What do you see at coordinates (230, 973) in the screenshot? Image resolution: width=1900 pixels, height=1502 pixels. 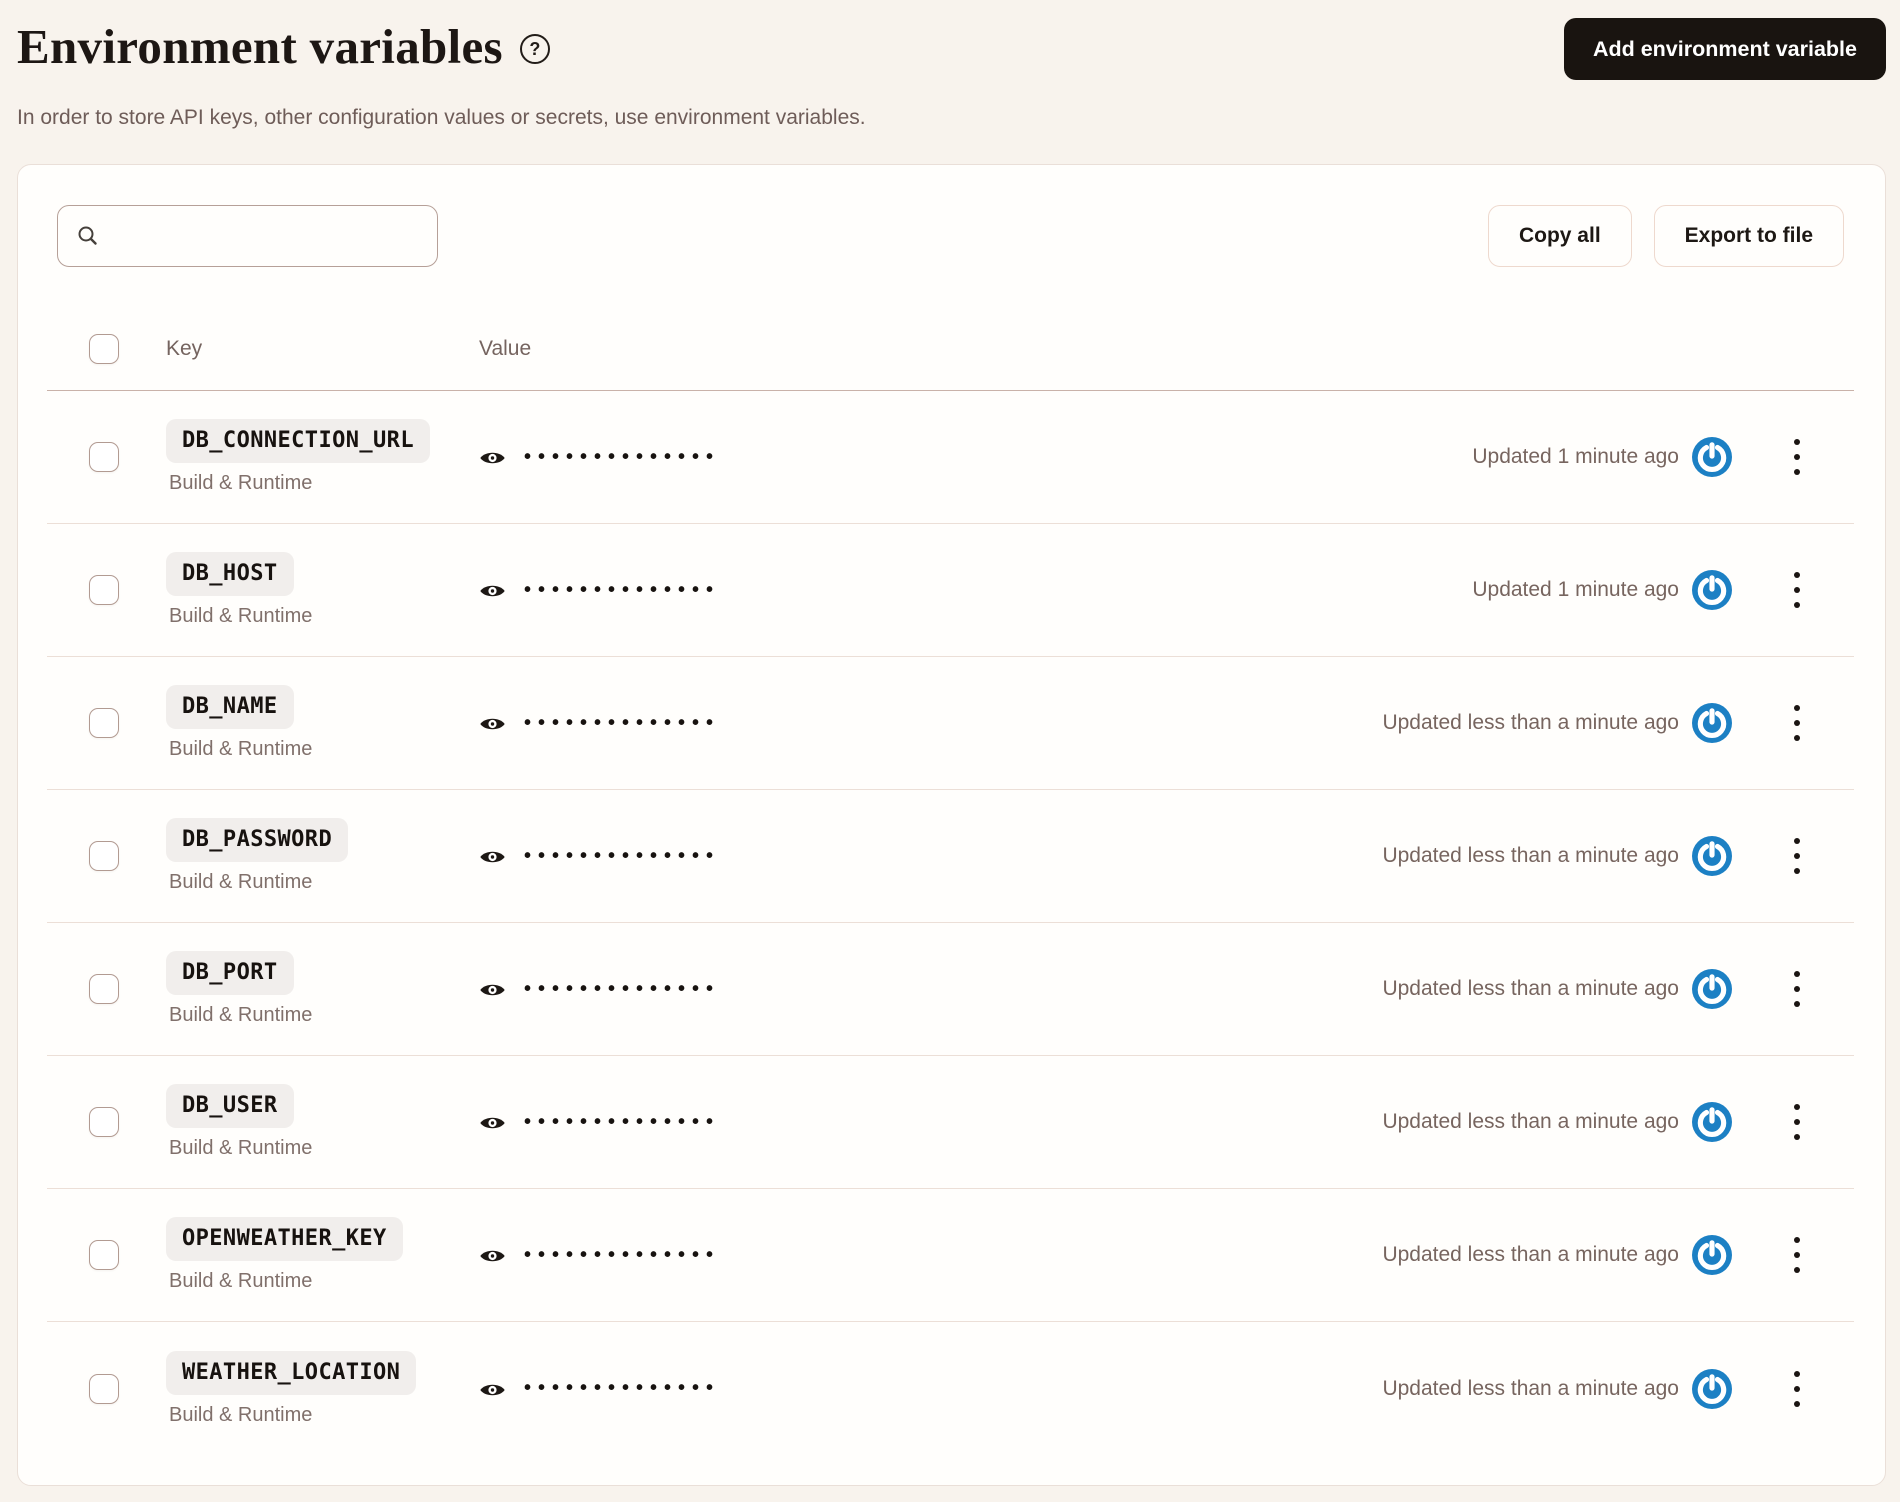 I see `env-key-badge: DB_PORT` at bounding box center [230, 973].